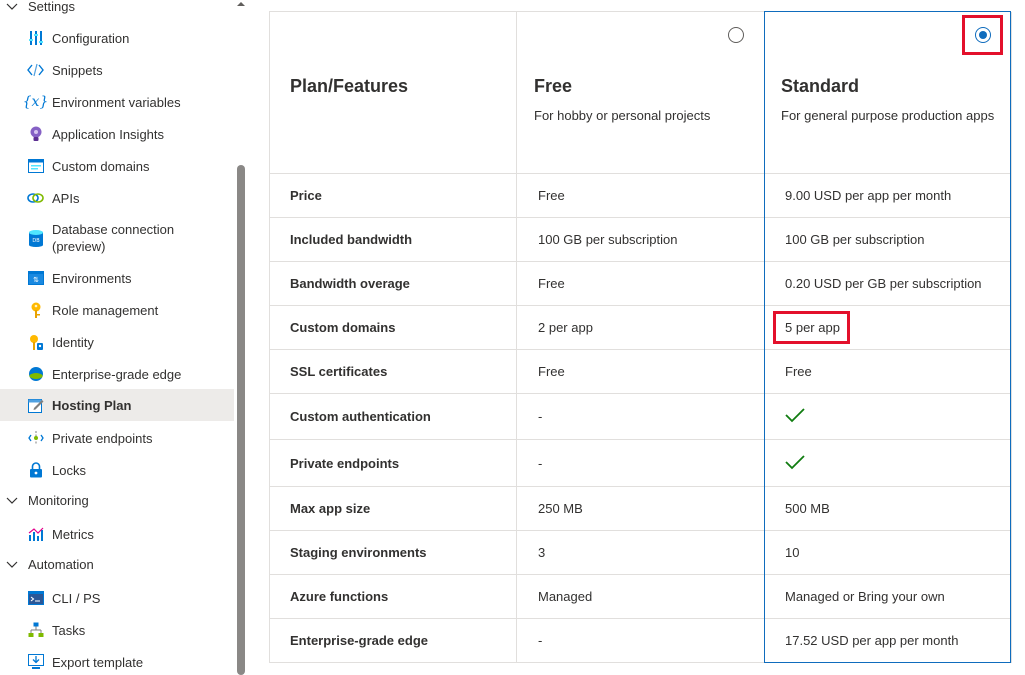 This screenshot has height=675, width=1025. I want to click on sidebar-item-label: Identity, so click(73, 342).